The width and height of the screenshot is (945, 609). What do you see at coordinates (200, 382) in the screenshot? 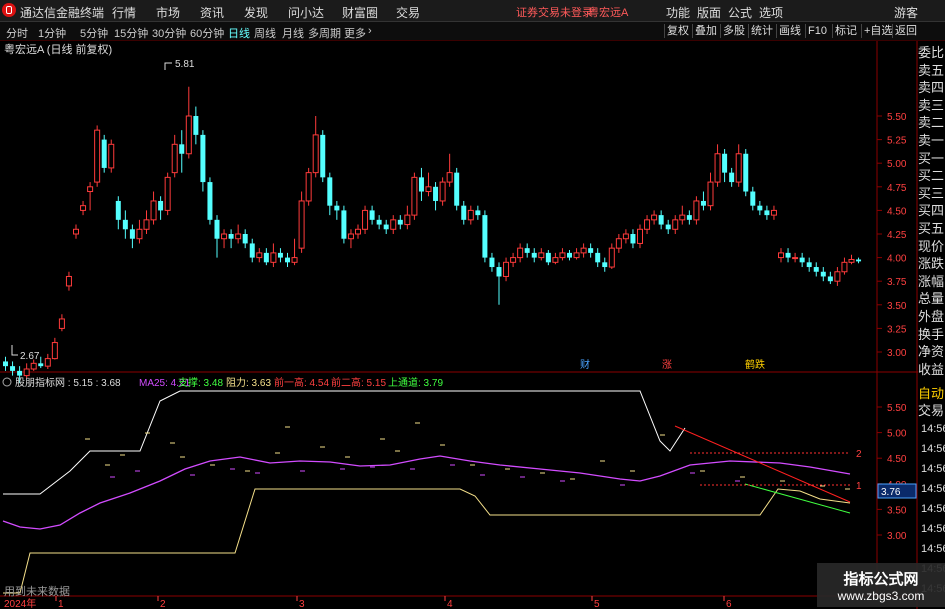
I see `support-value: 支撑: 3.48` at bounding box center [200, 382].